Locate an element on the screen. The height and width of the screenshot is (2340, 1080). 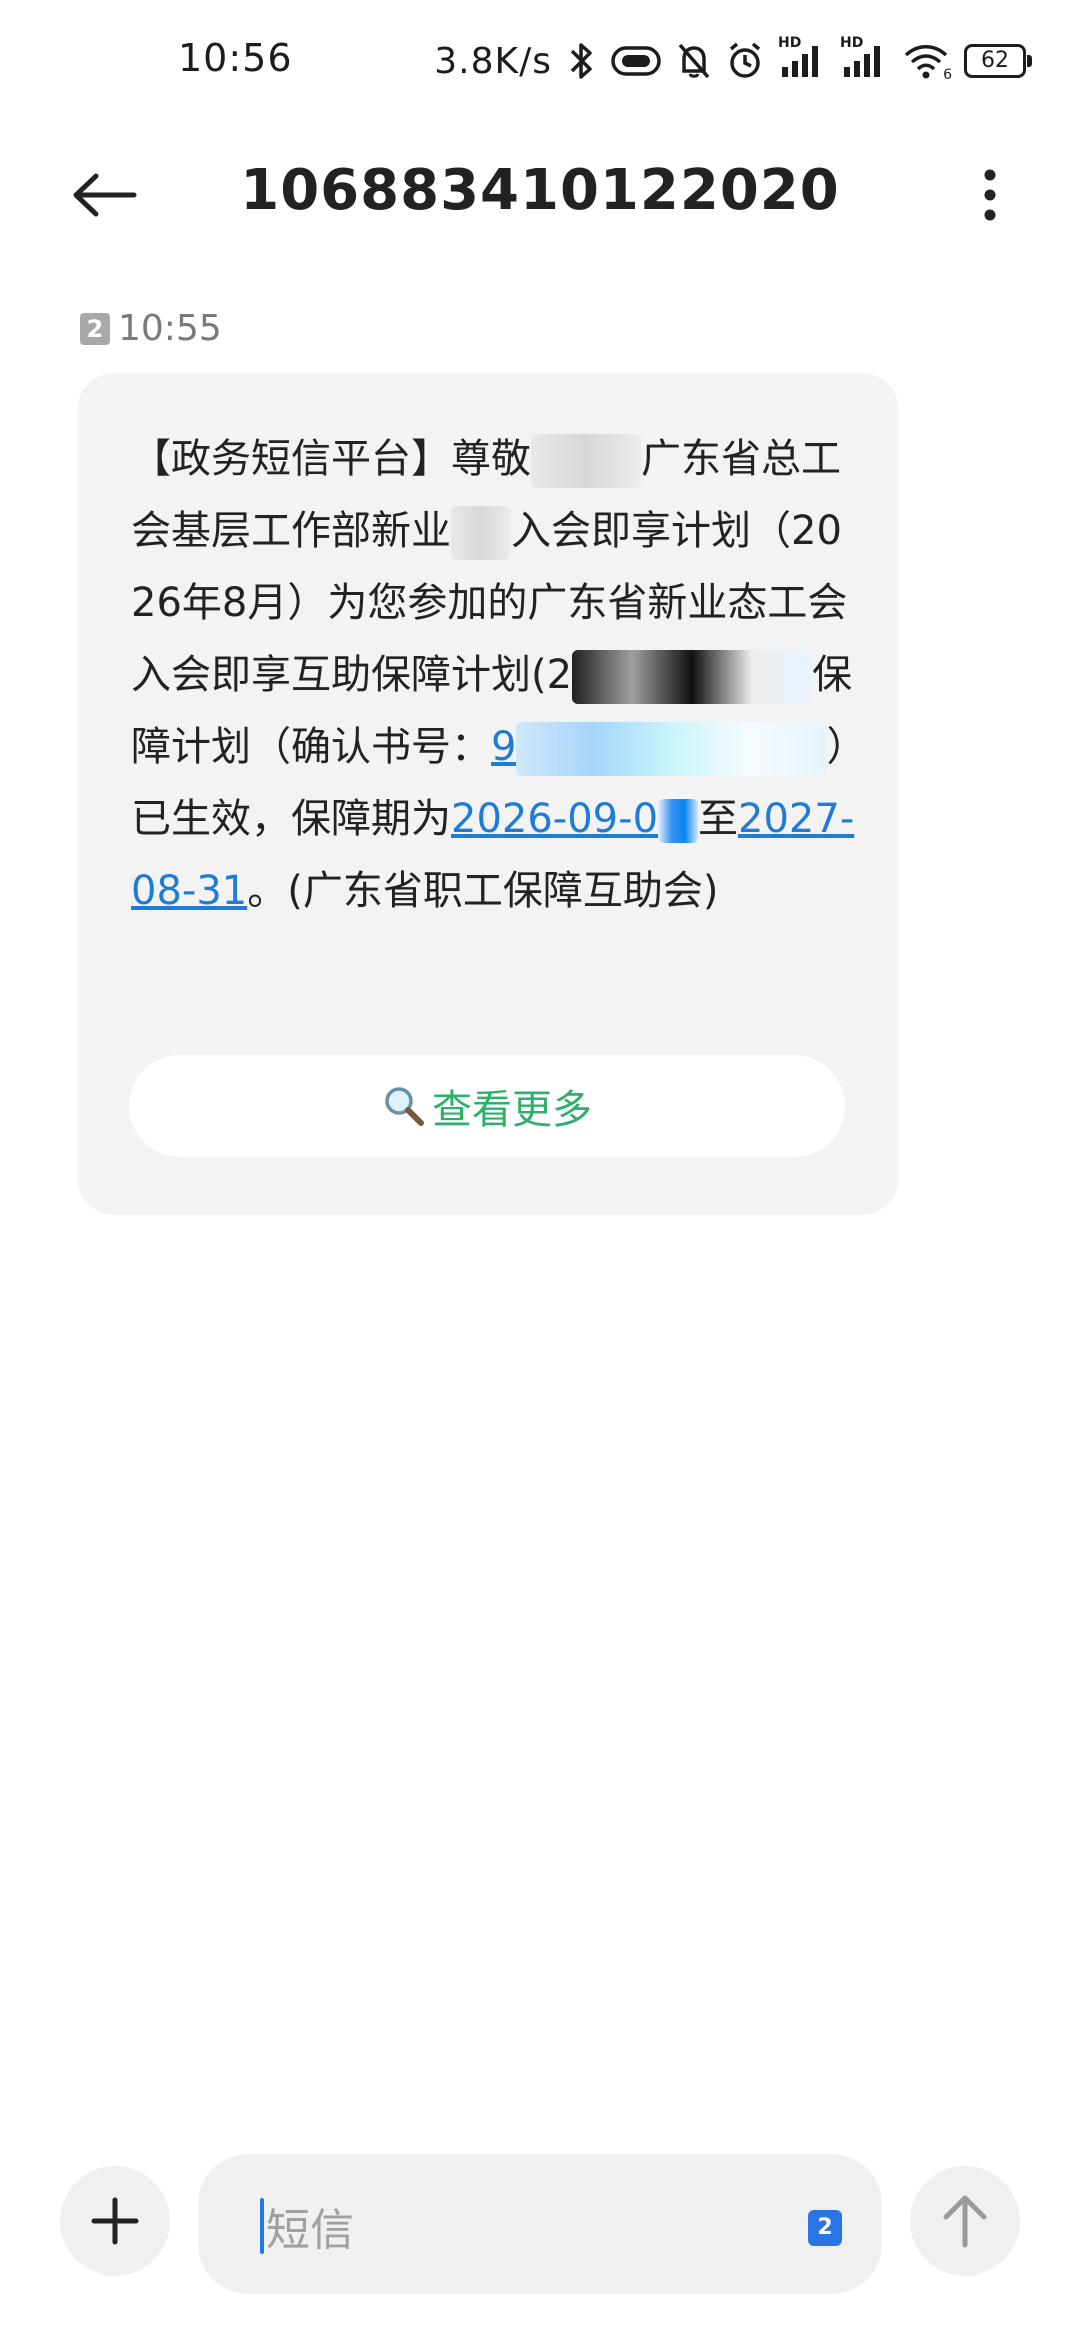
status-time: 10:56 is located at coordinates (235, 58).